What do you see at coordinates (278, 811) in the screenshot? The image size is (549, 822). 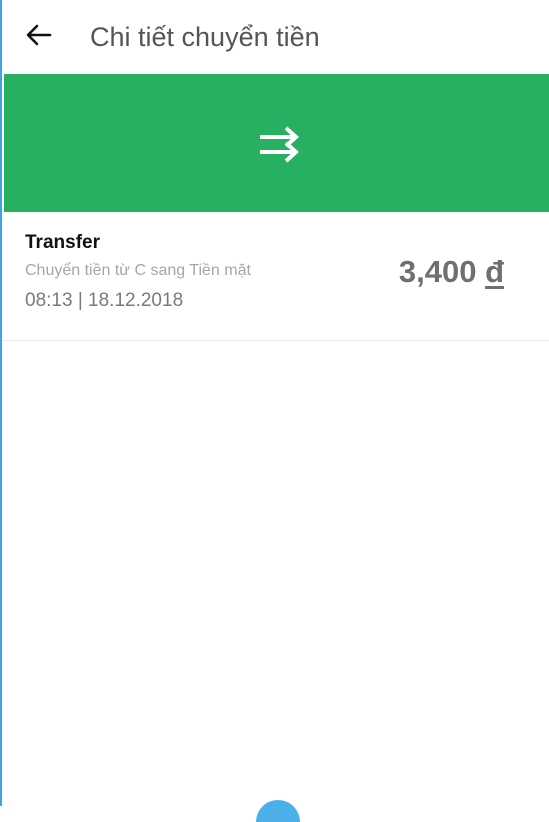 I see `floating-action-button` at bounding box center [278, 811].